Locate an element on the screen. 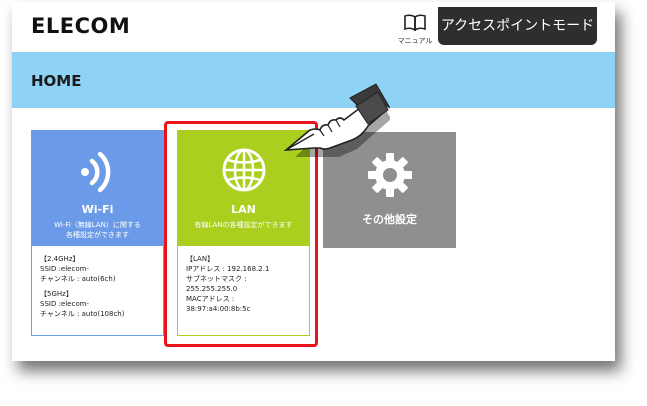 The width and height of the screenshot is (647, 406). page-title: HOME is located at coordinates (56, 81).